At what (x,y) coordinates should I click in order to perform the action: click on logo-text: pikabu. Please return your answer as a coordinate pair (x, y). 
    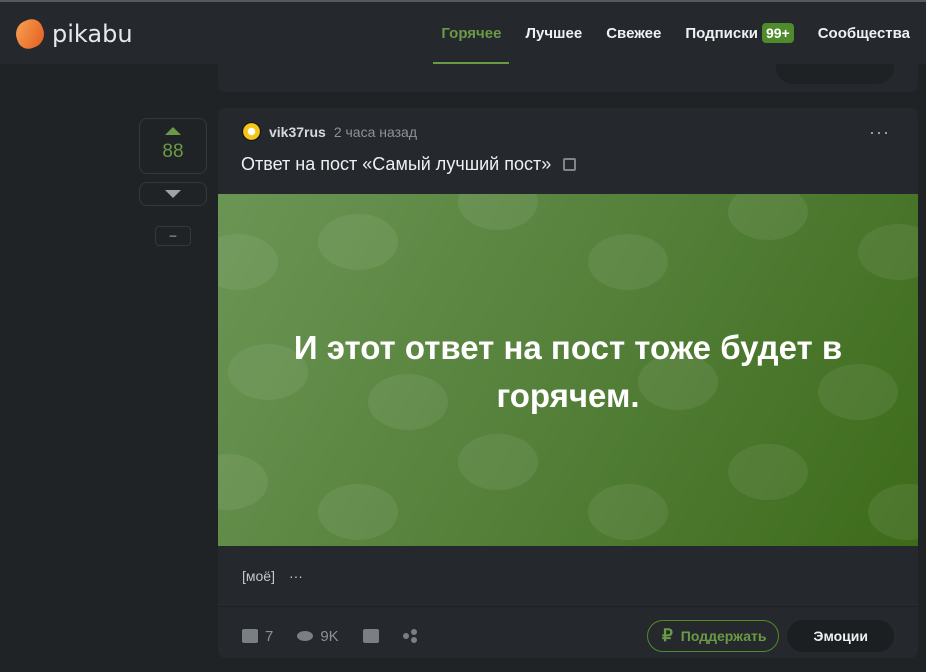
    Looking at the image, I should click on (92, 34).